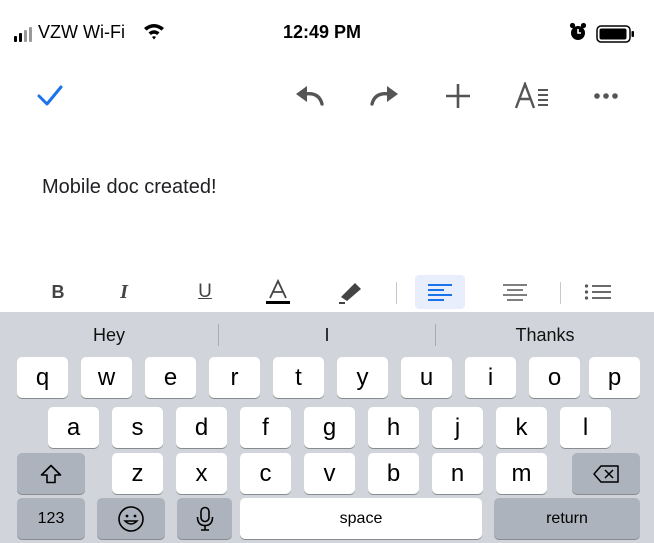 Image resolution: width=654 pixels, height=543 pixels. Describe the element at coordinates (204, 518) in the screenshot. I see `microphone-key` at that location.